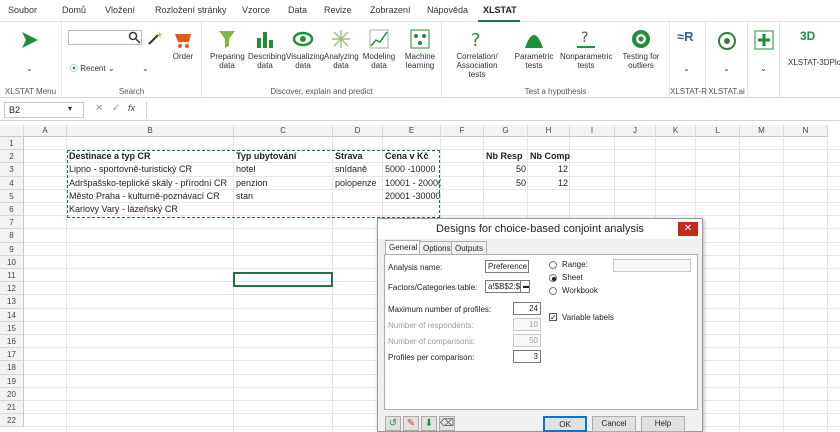 This screenshot has height=432, width=840. What do you see at coordinates (341, 49) in the screenshot?
I see `analyzing-data-button: Analyzing data` at bounding box center [341, 49].